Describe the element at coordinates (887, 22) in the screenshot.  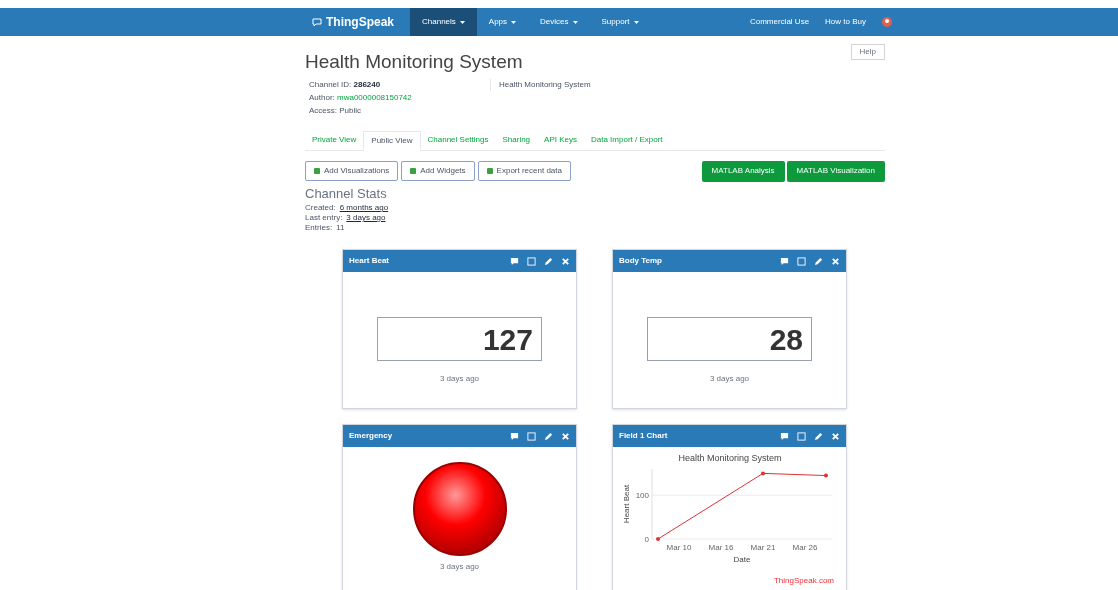
I see `user-icon` at that location.